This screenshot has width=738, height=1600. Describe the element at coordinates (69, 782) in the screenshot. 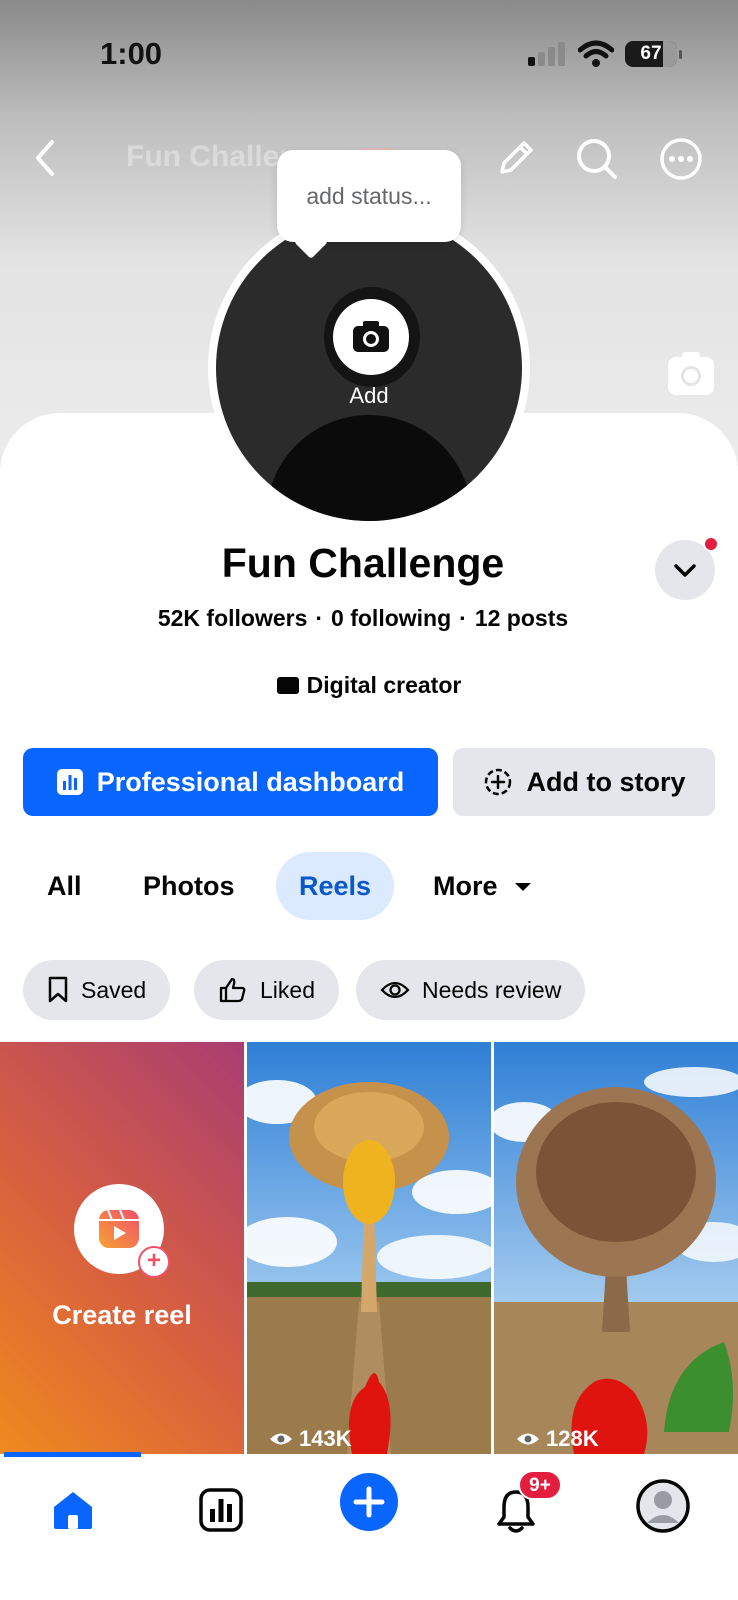

I see `dashboard-icon` at that location.